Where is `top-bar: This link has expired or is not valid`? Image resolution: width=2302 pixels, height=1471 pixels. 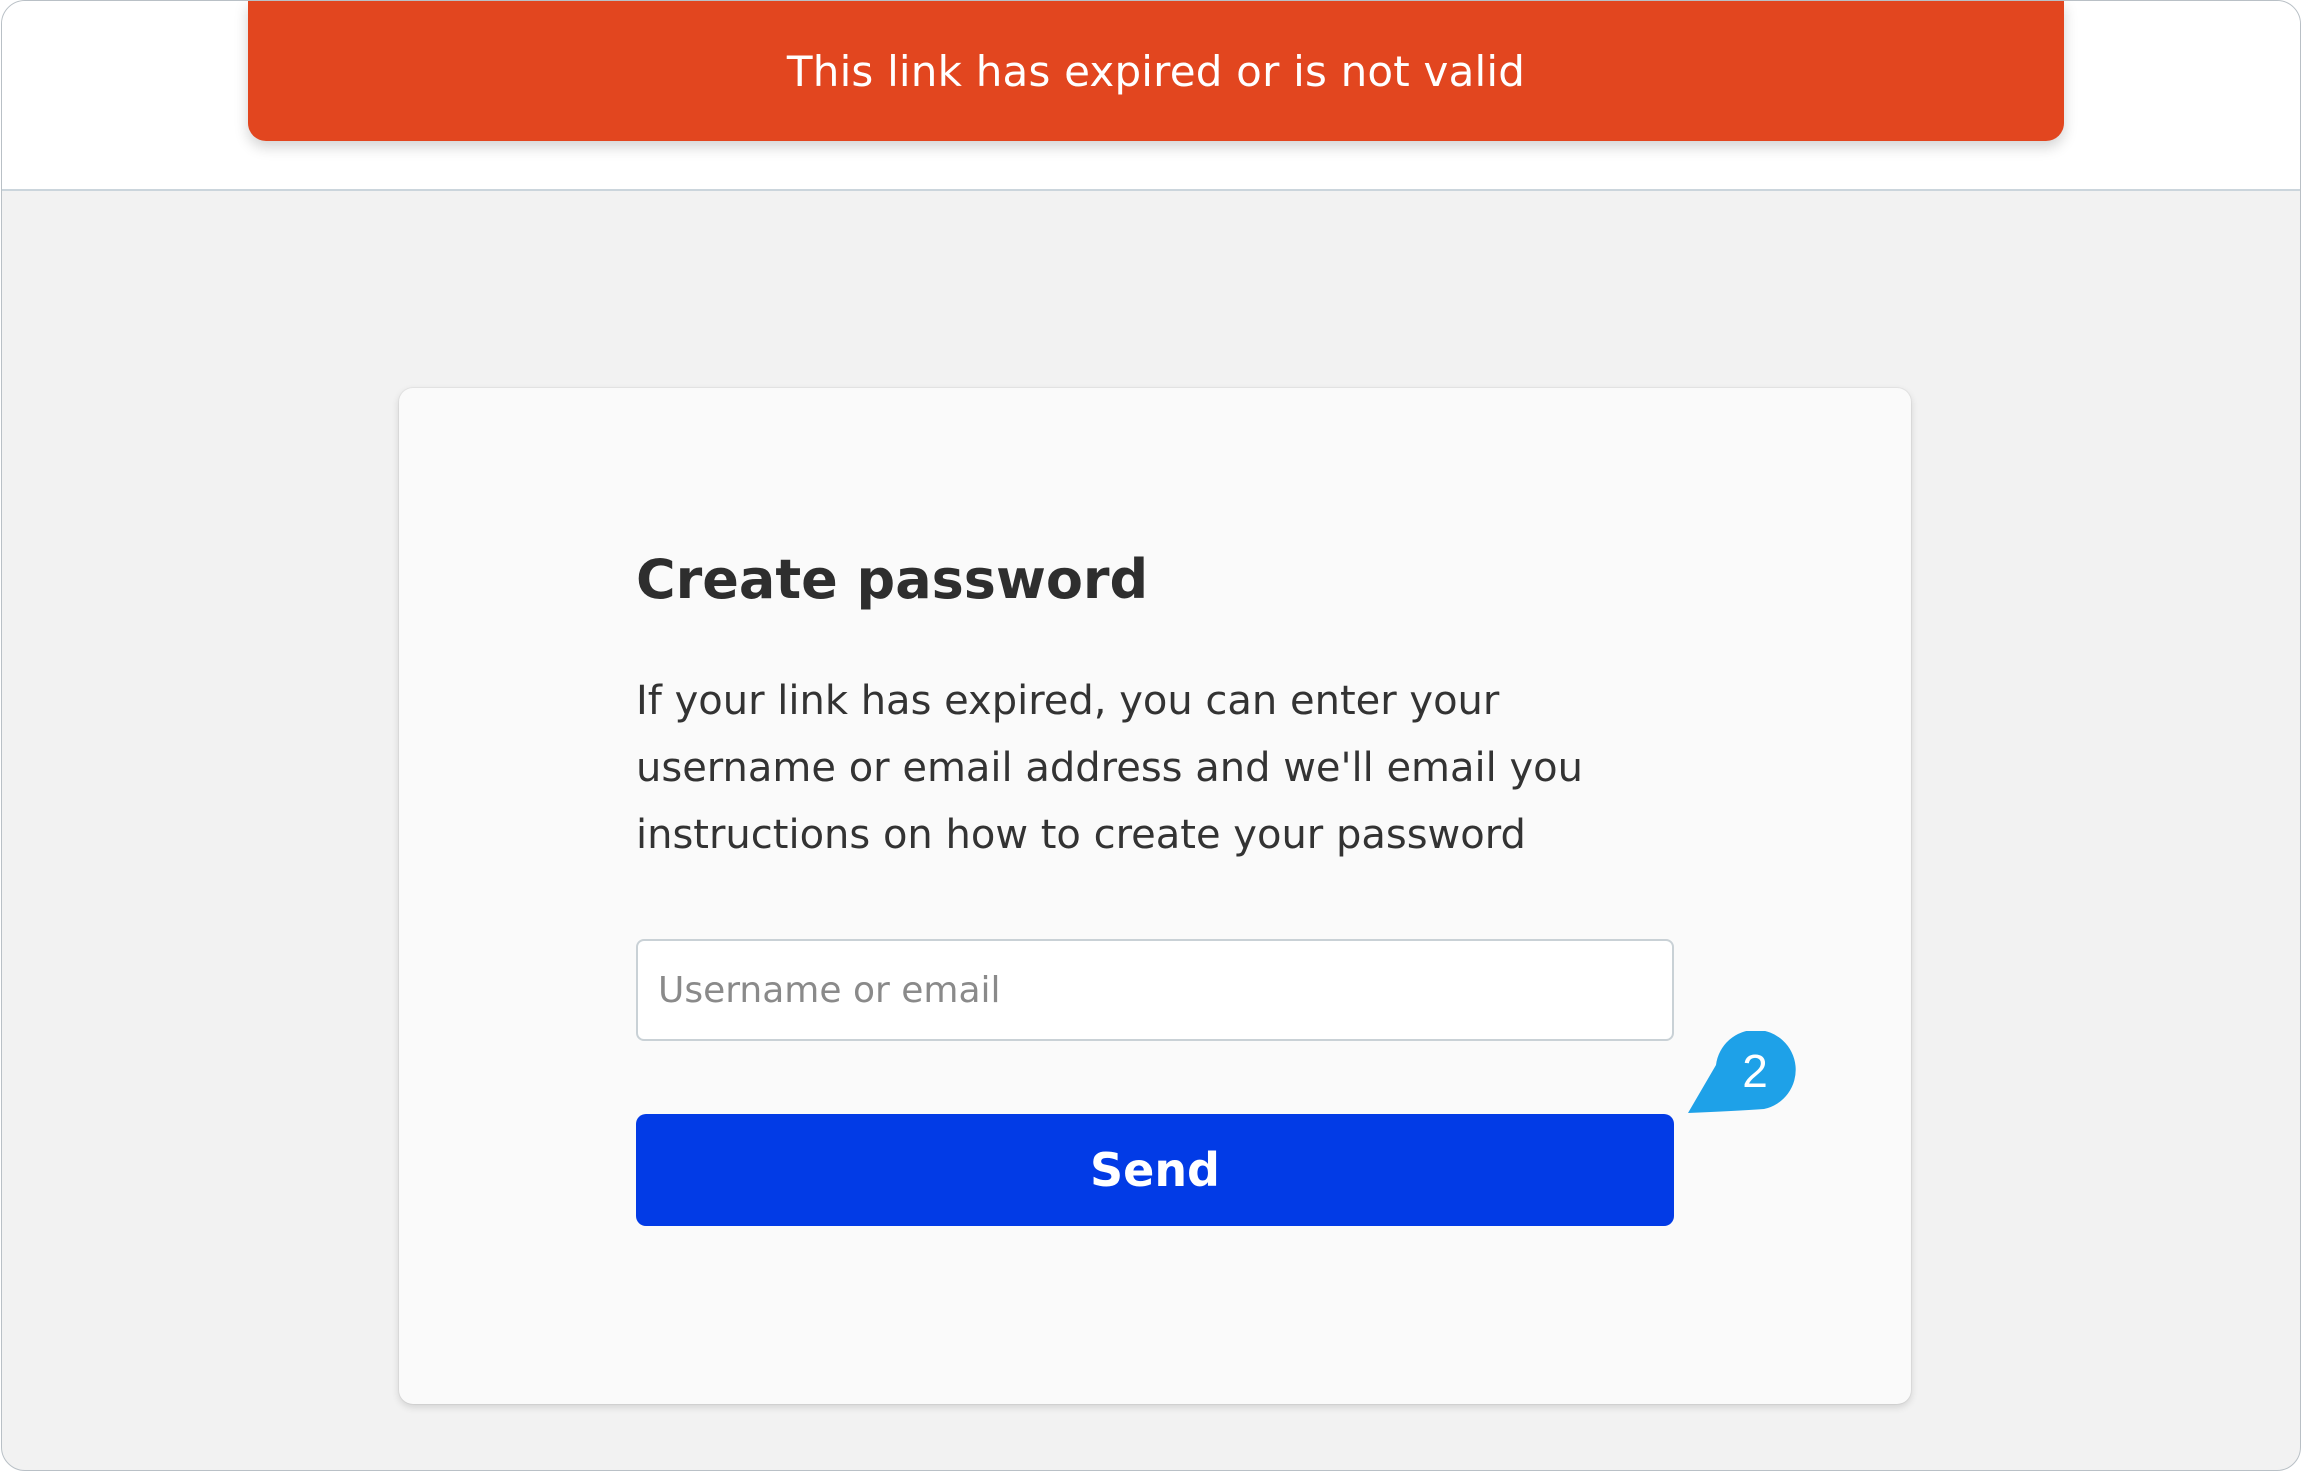 top-bar: This link has expired or is not valid is located at coordinates (1151, 96).